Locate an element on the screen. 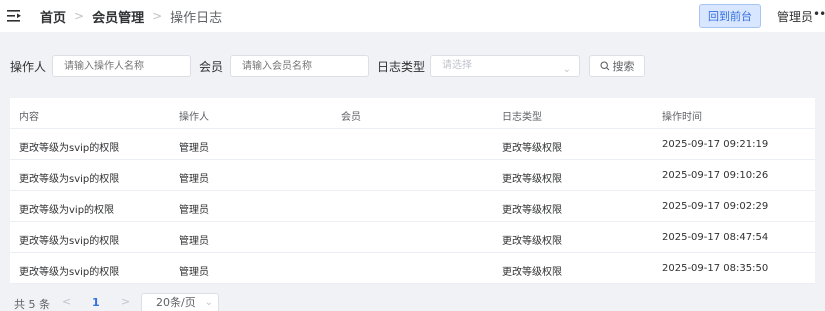  user-name: 管理员 is located at coordinates (795, 16).